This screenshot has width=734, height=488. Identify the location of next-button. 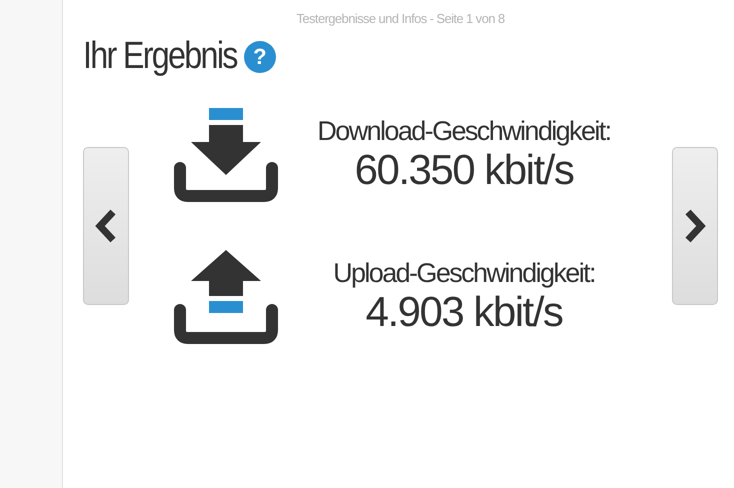
(695, 226).